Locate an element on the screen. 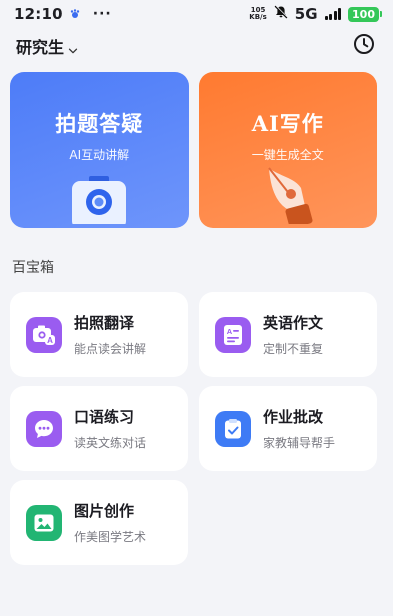  app-header: 研究生 is located at coordinates (196, 46).